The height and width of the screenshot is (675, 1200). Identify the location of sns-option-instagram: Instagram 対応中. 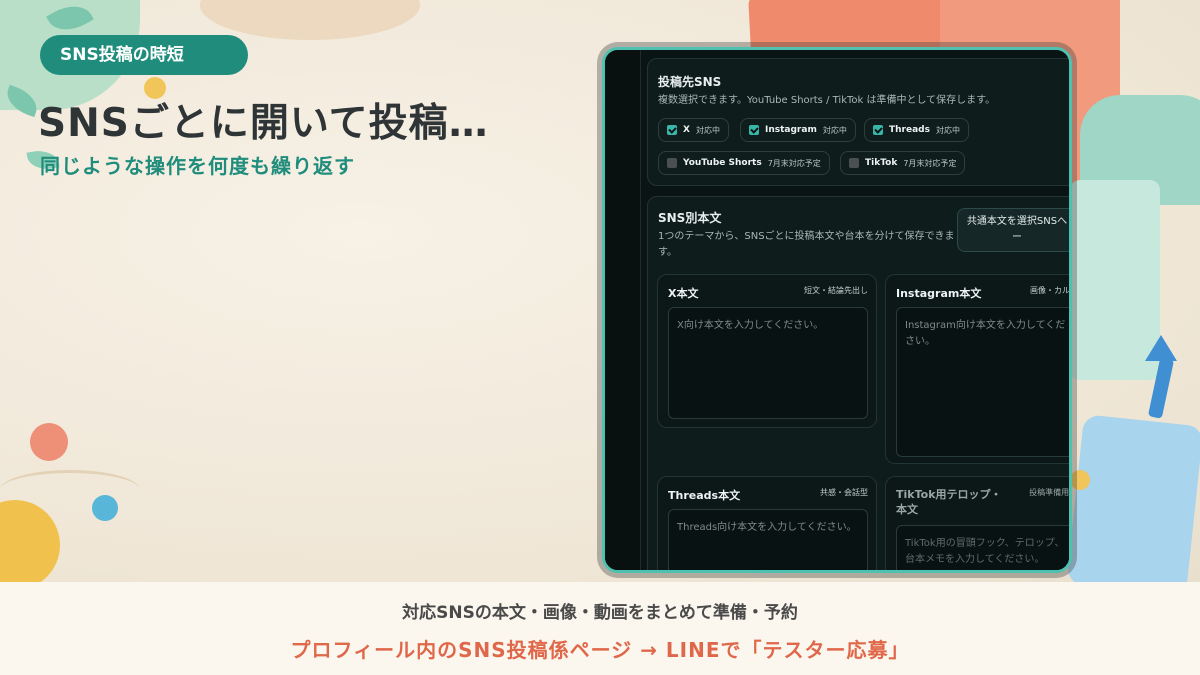
(798, 130).